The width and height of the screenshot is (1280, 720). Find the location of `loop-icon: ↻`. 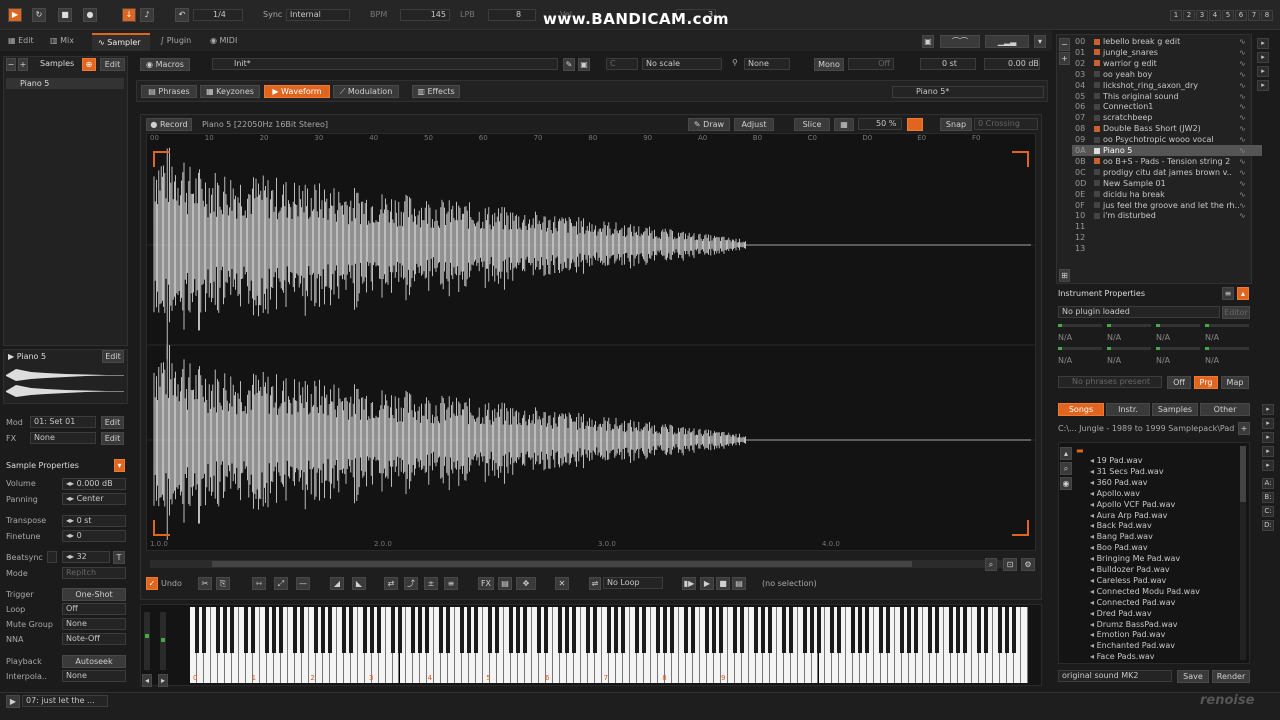

loop-icon: ↻ is located at coordinates (39, 15).